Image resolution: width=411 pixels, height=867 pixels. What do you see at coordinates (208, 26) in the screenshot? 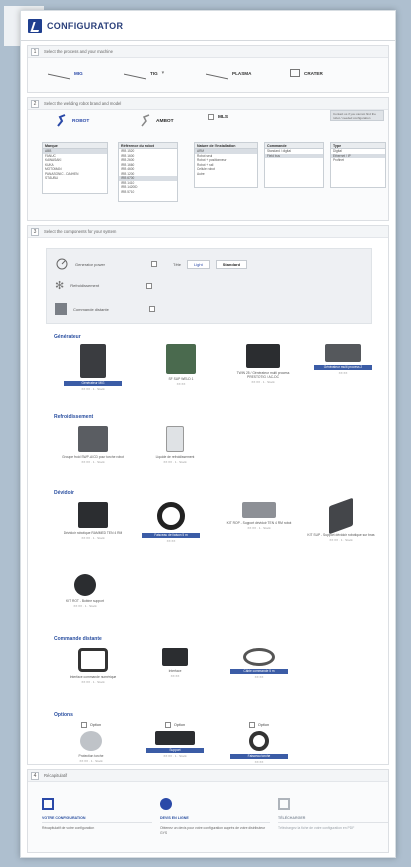
I see `header: CONFIGURATOR` at bounding box center [208, 26].